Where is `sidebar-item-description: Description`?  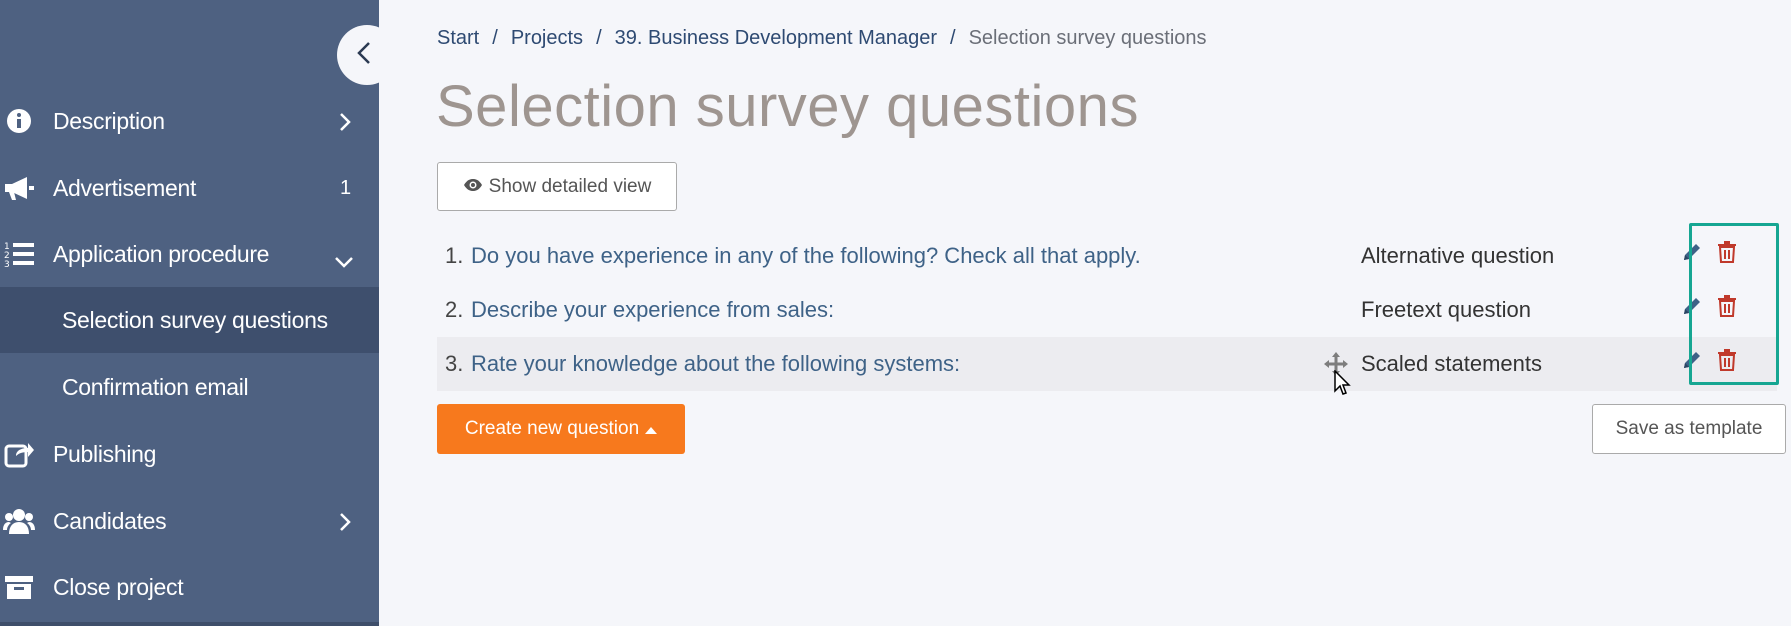
sidebar-item-description: Description is located at coordinates (189, 121).